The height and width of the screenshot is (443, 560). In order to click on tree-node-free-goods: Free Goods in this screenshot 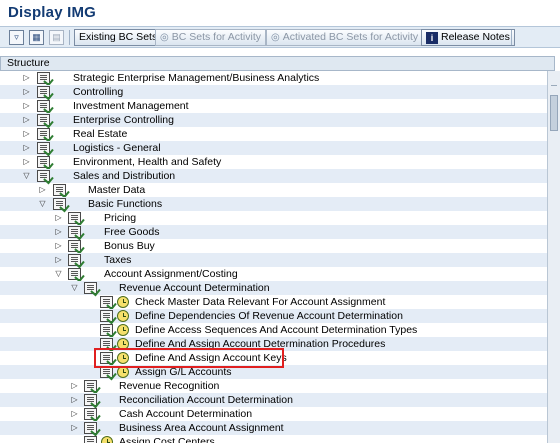, I will do `click(273, 232)`.